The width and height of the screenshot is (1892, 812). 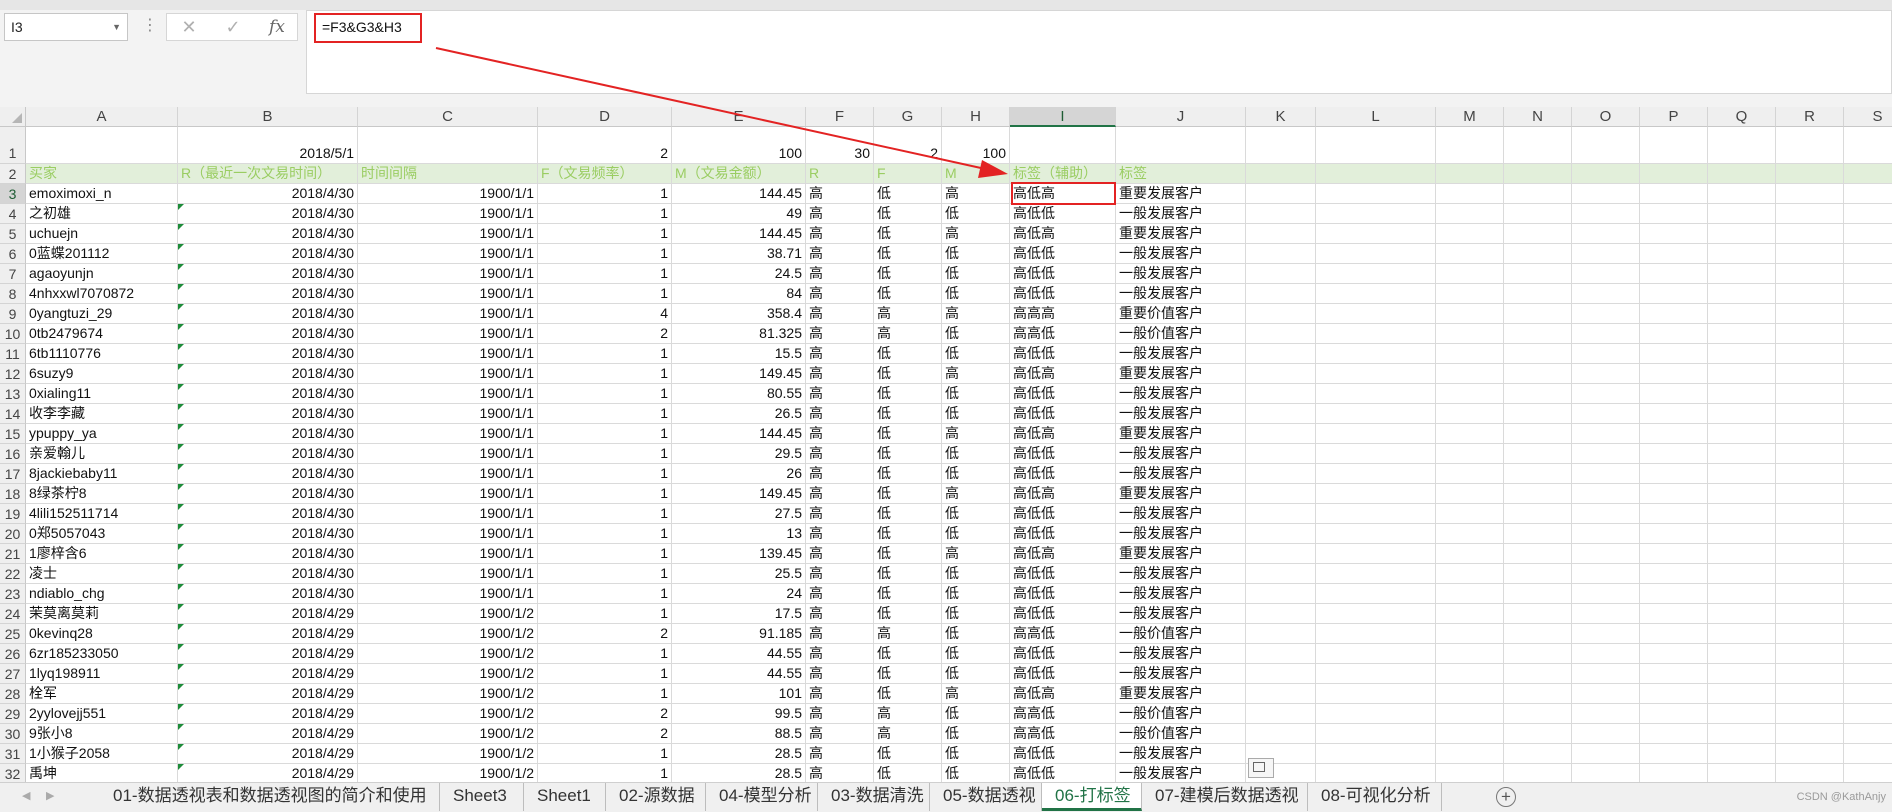 What do you see at coordinates (739, 454) in the screenshot?
I see `cell-e16: 29.5` at bounding box center [739, 454].